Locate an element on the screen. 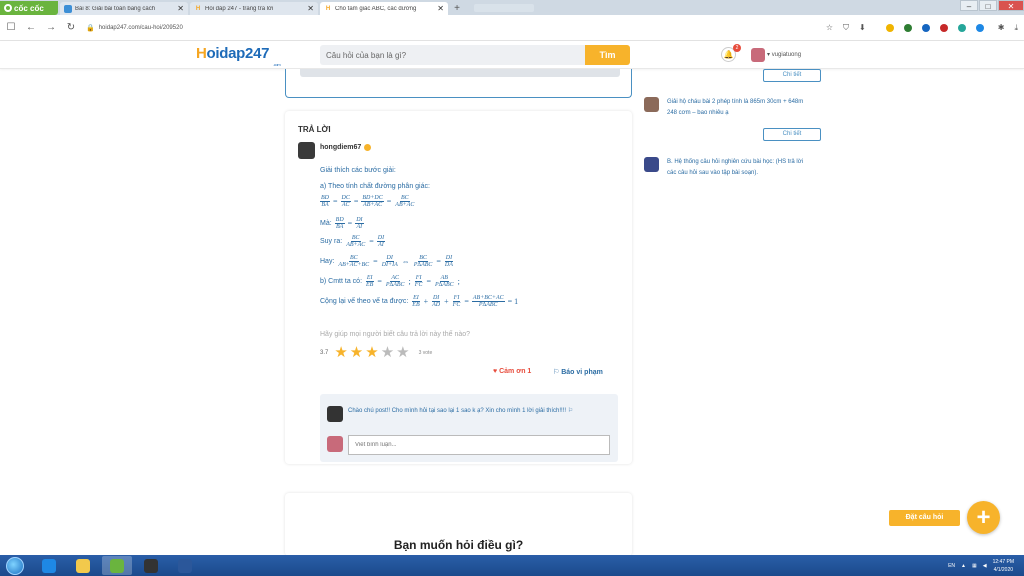 Image resolution: width=1024 pixels, height=576 pixels. windows-orb-icon is located at coordinates (15, 565).